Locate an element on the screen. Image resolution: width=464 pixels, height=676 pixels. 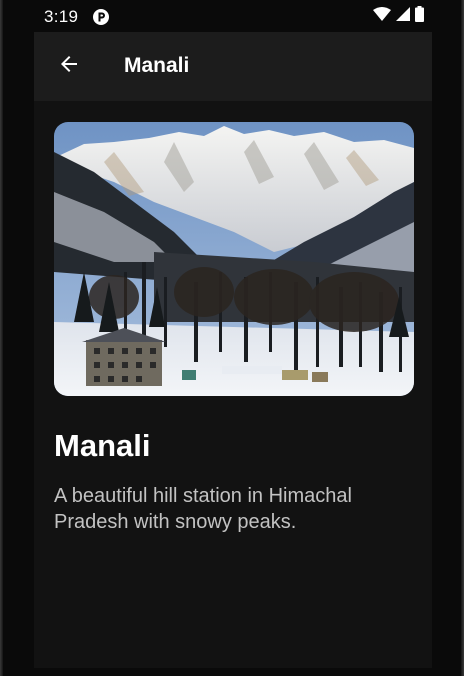
cell-signal-icon is located at coordinates (403, 16).